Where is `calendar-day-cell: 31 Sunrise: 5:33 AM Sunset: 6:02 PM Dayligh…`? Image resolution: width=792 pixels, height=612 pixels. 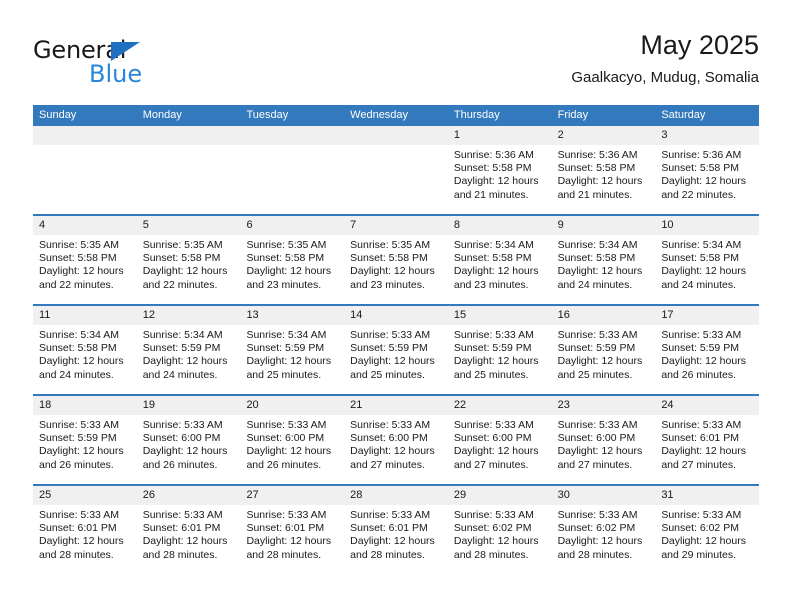 calendar-day-cell: 31 Sunrise: 5:33 AM Sunset: 6:02 PM Dayligh… is located at coordinates (707, 531).